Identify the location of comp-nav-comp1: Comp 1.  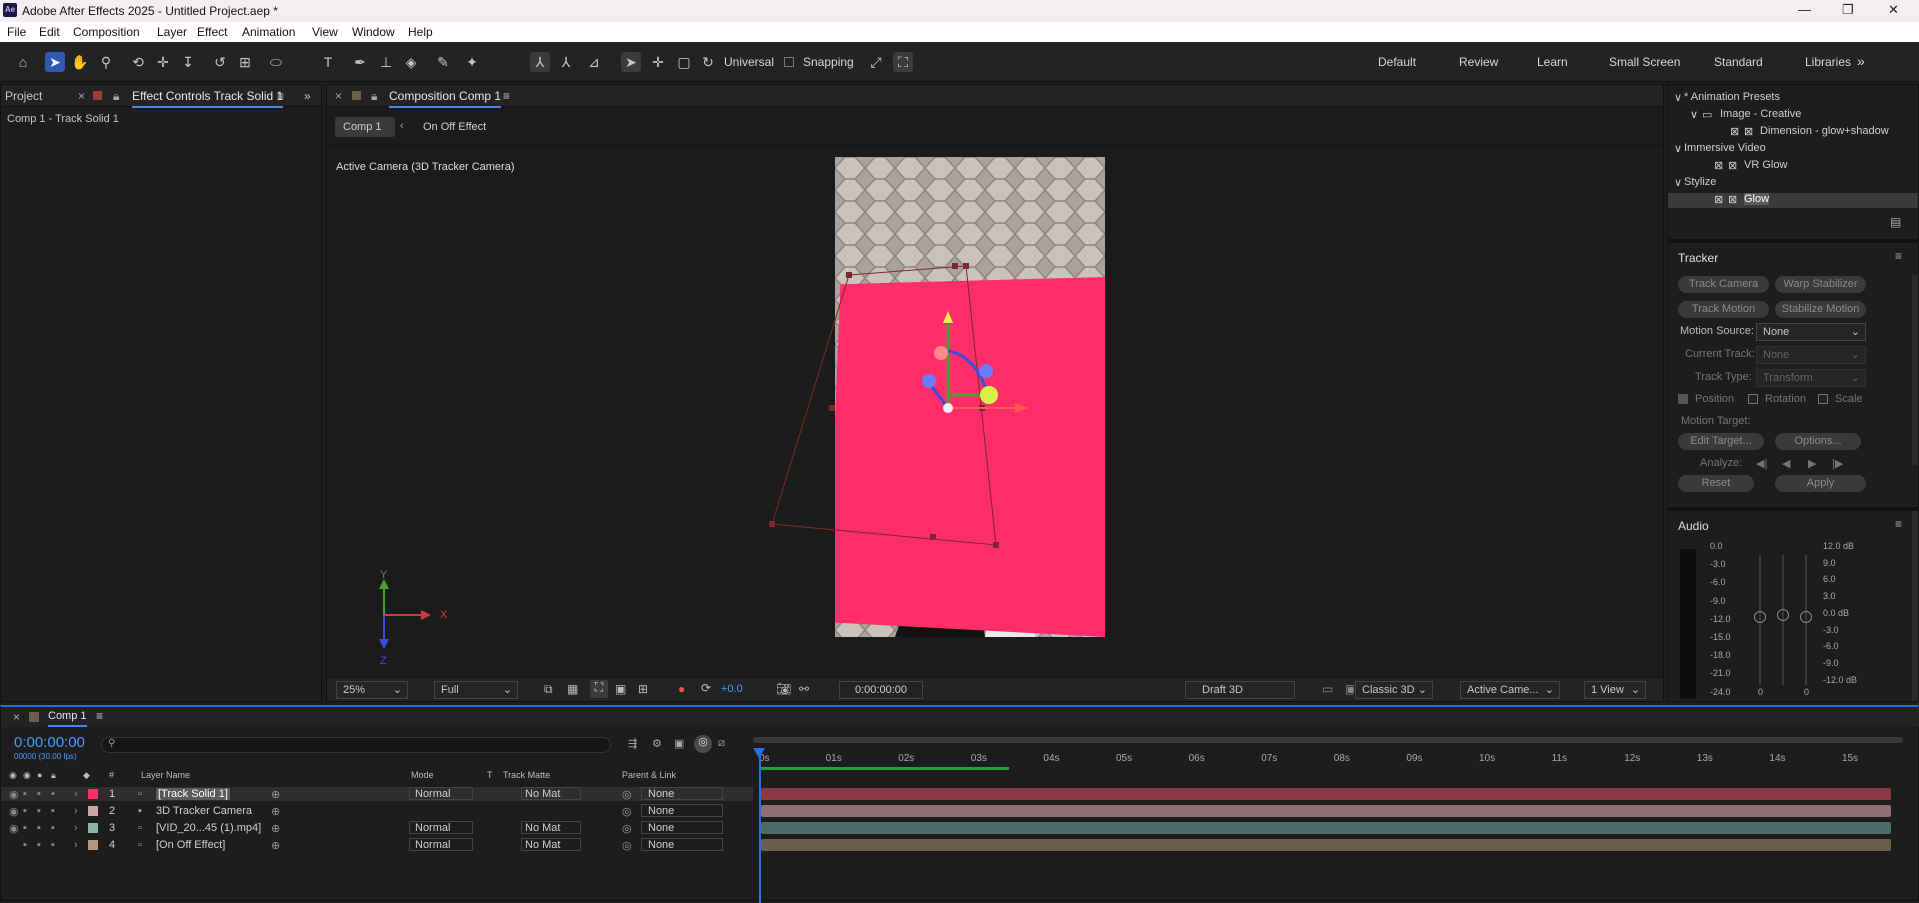
(365, 127).